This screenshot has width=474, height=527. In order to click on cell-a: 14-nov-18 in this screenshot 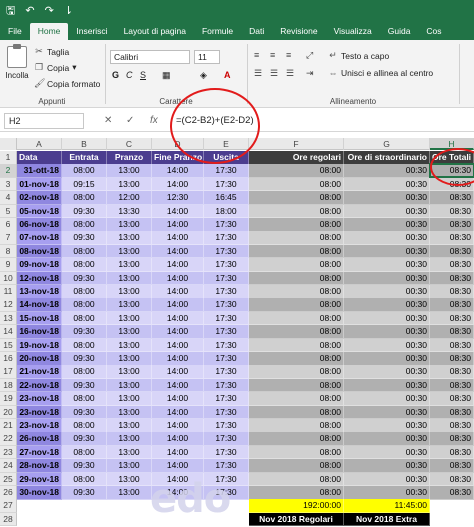, I will do `click(39, 305)`.